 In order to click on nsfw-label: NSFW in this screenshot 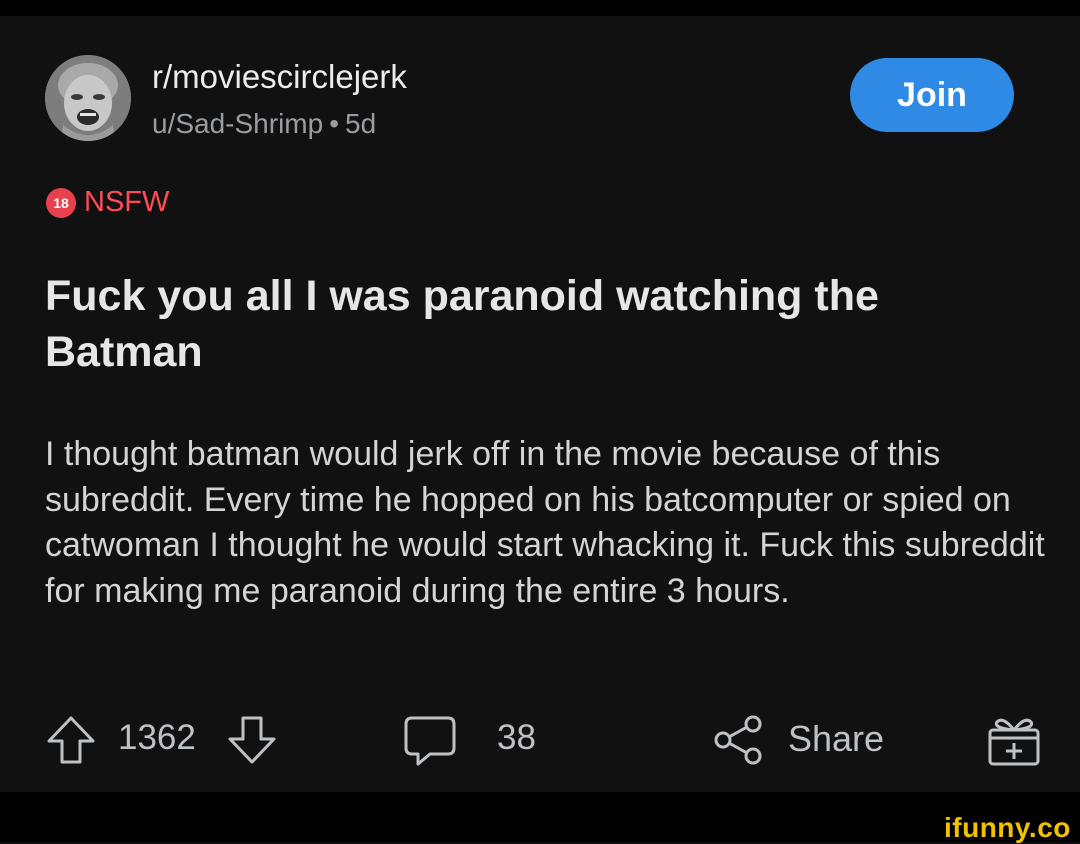, I will do `click(127, 202)`.